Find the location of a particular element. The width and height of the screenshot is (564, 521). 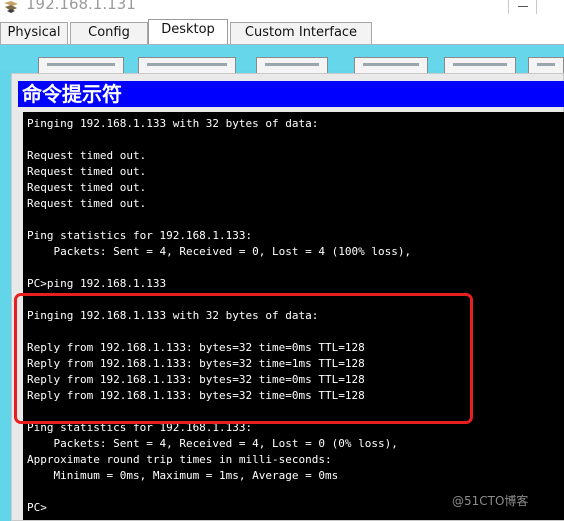

terminal-line: Ping statistics for 192.168.1.133: is located at coordinates (140, 235).